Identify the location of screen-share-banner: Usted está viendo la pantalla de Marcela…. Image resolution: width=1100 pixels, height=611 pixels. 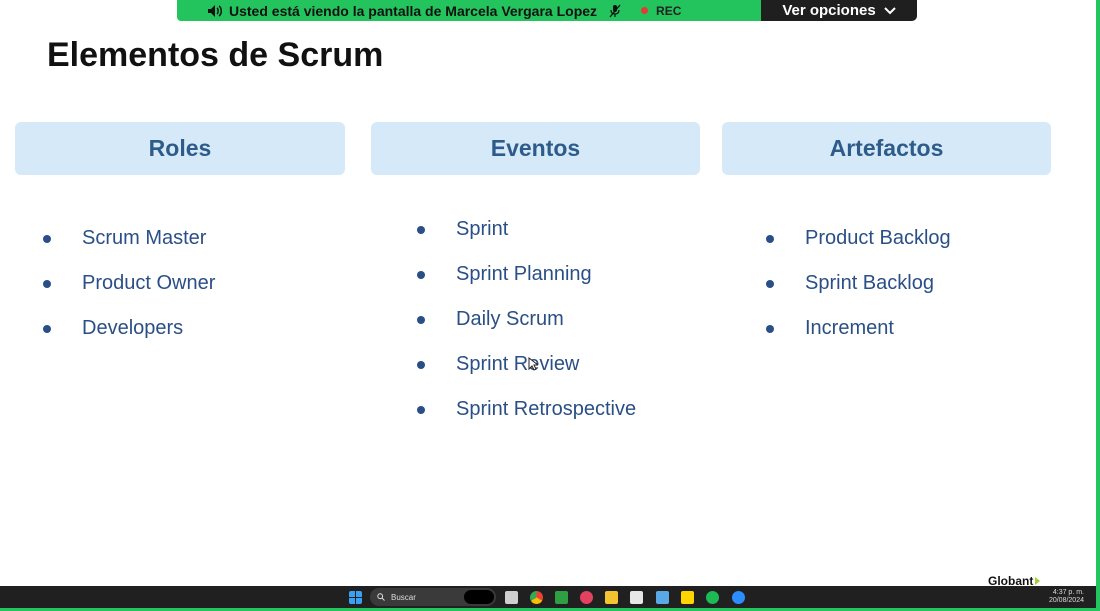
(547, 10).